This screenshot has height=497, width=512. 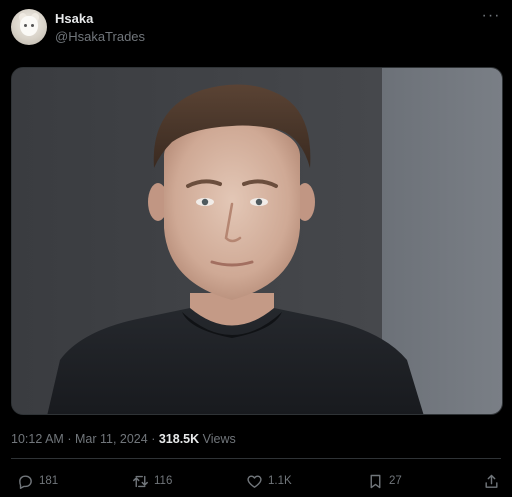 I want to click on views-label: Views, so click(x=219, y=439).